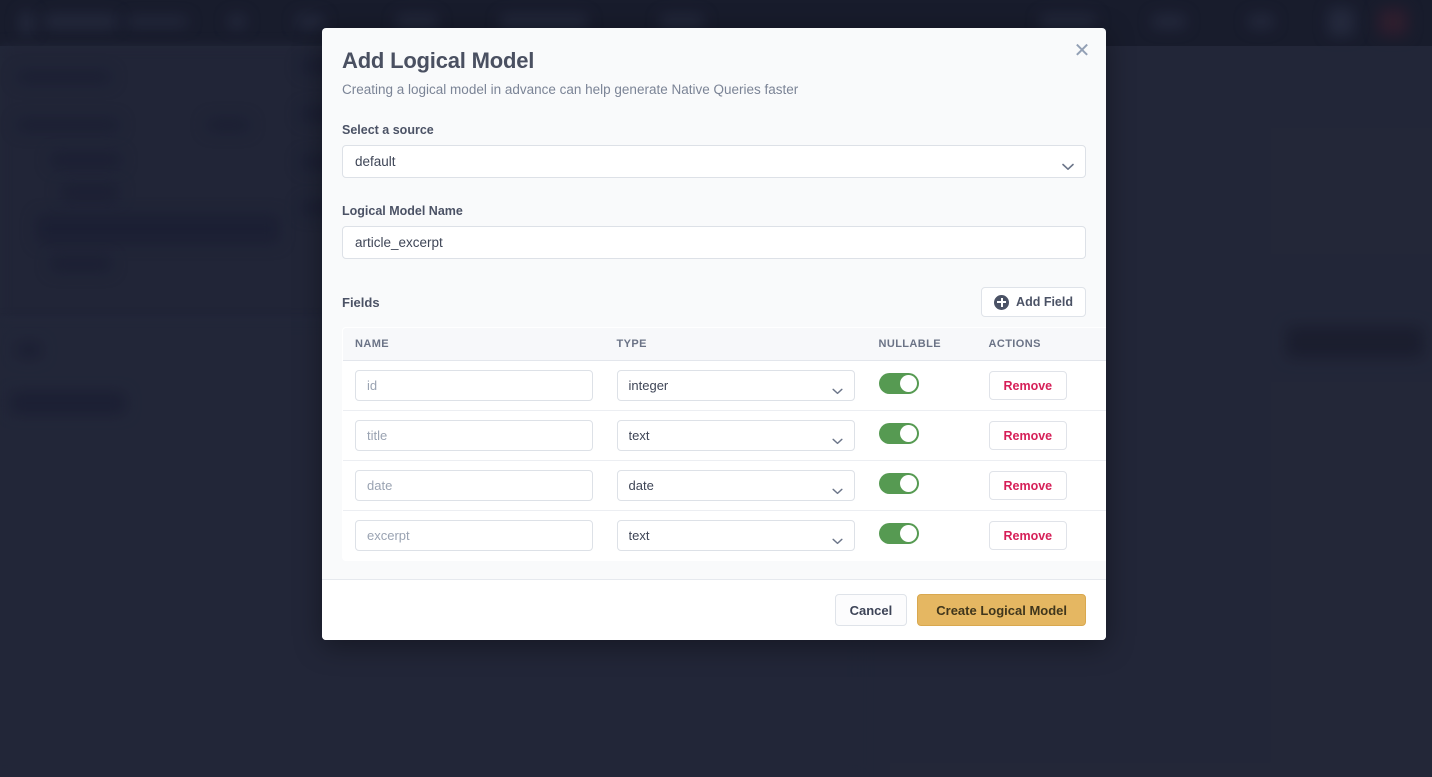 The image size is (1432, 777). What do you see at coordinates (474, 344) in the screenshot?
I see `column-header-name: NAME` at bounding box center [474, 344].